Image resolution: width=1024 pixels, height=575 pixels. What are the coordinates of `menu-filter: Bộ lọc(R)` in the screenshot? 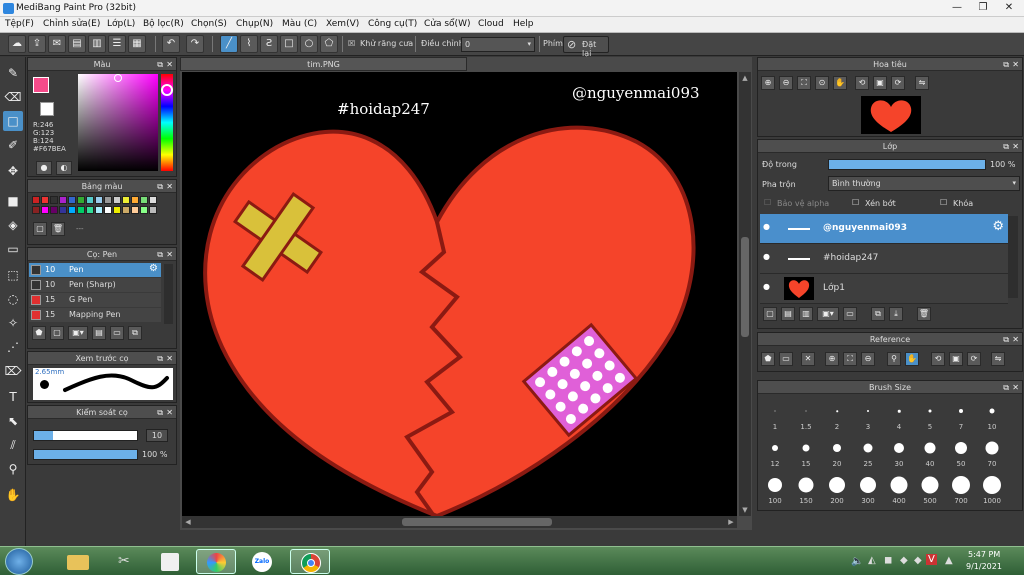 It's located at (163, 24).